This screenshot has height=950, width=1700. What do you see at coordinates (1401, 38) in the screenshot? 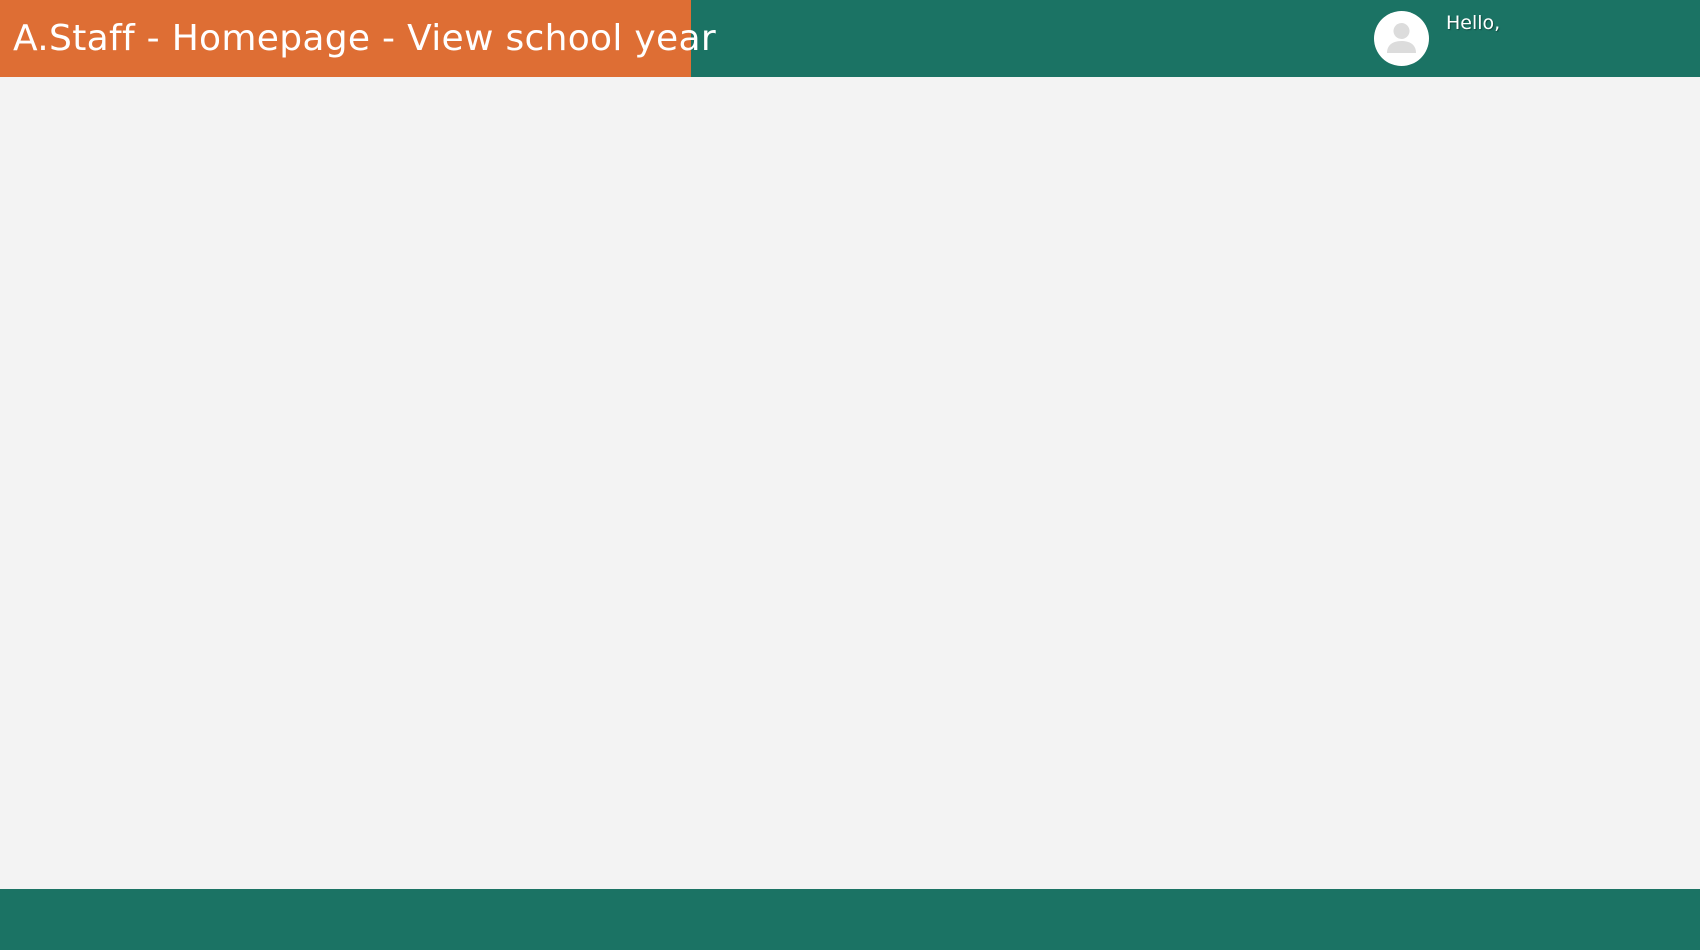
I see `user-avatar-icon` at bounding box center [1401, 38].